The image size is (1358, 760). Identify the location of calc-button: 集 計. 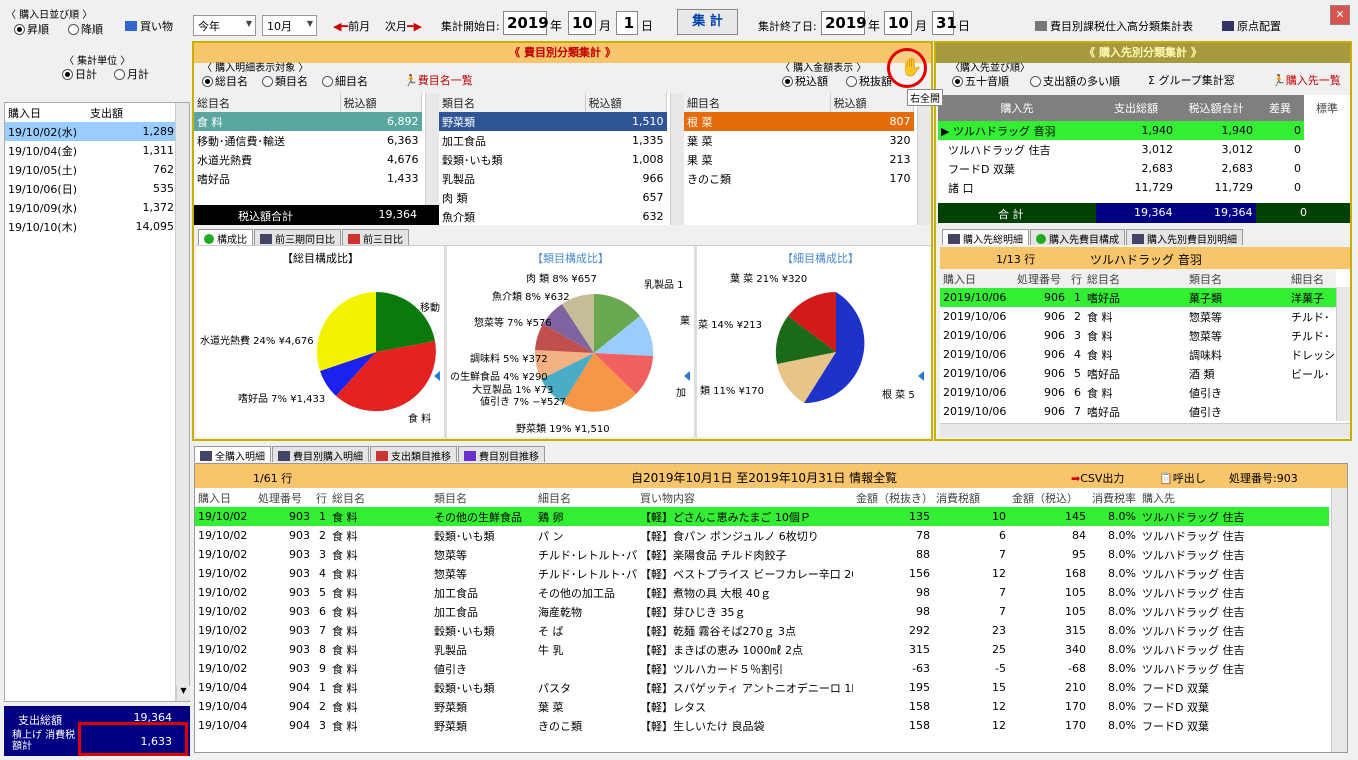
(707, 22).